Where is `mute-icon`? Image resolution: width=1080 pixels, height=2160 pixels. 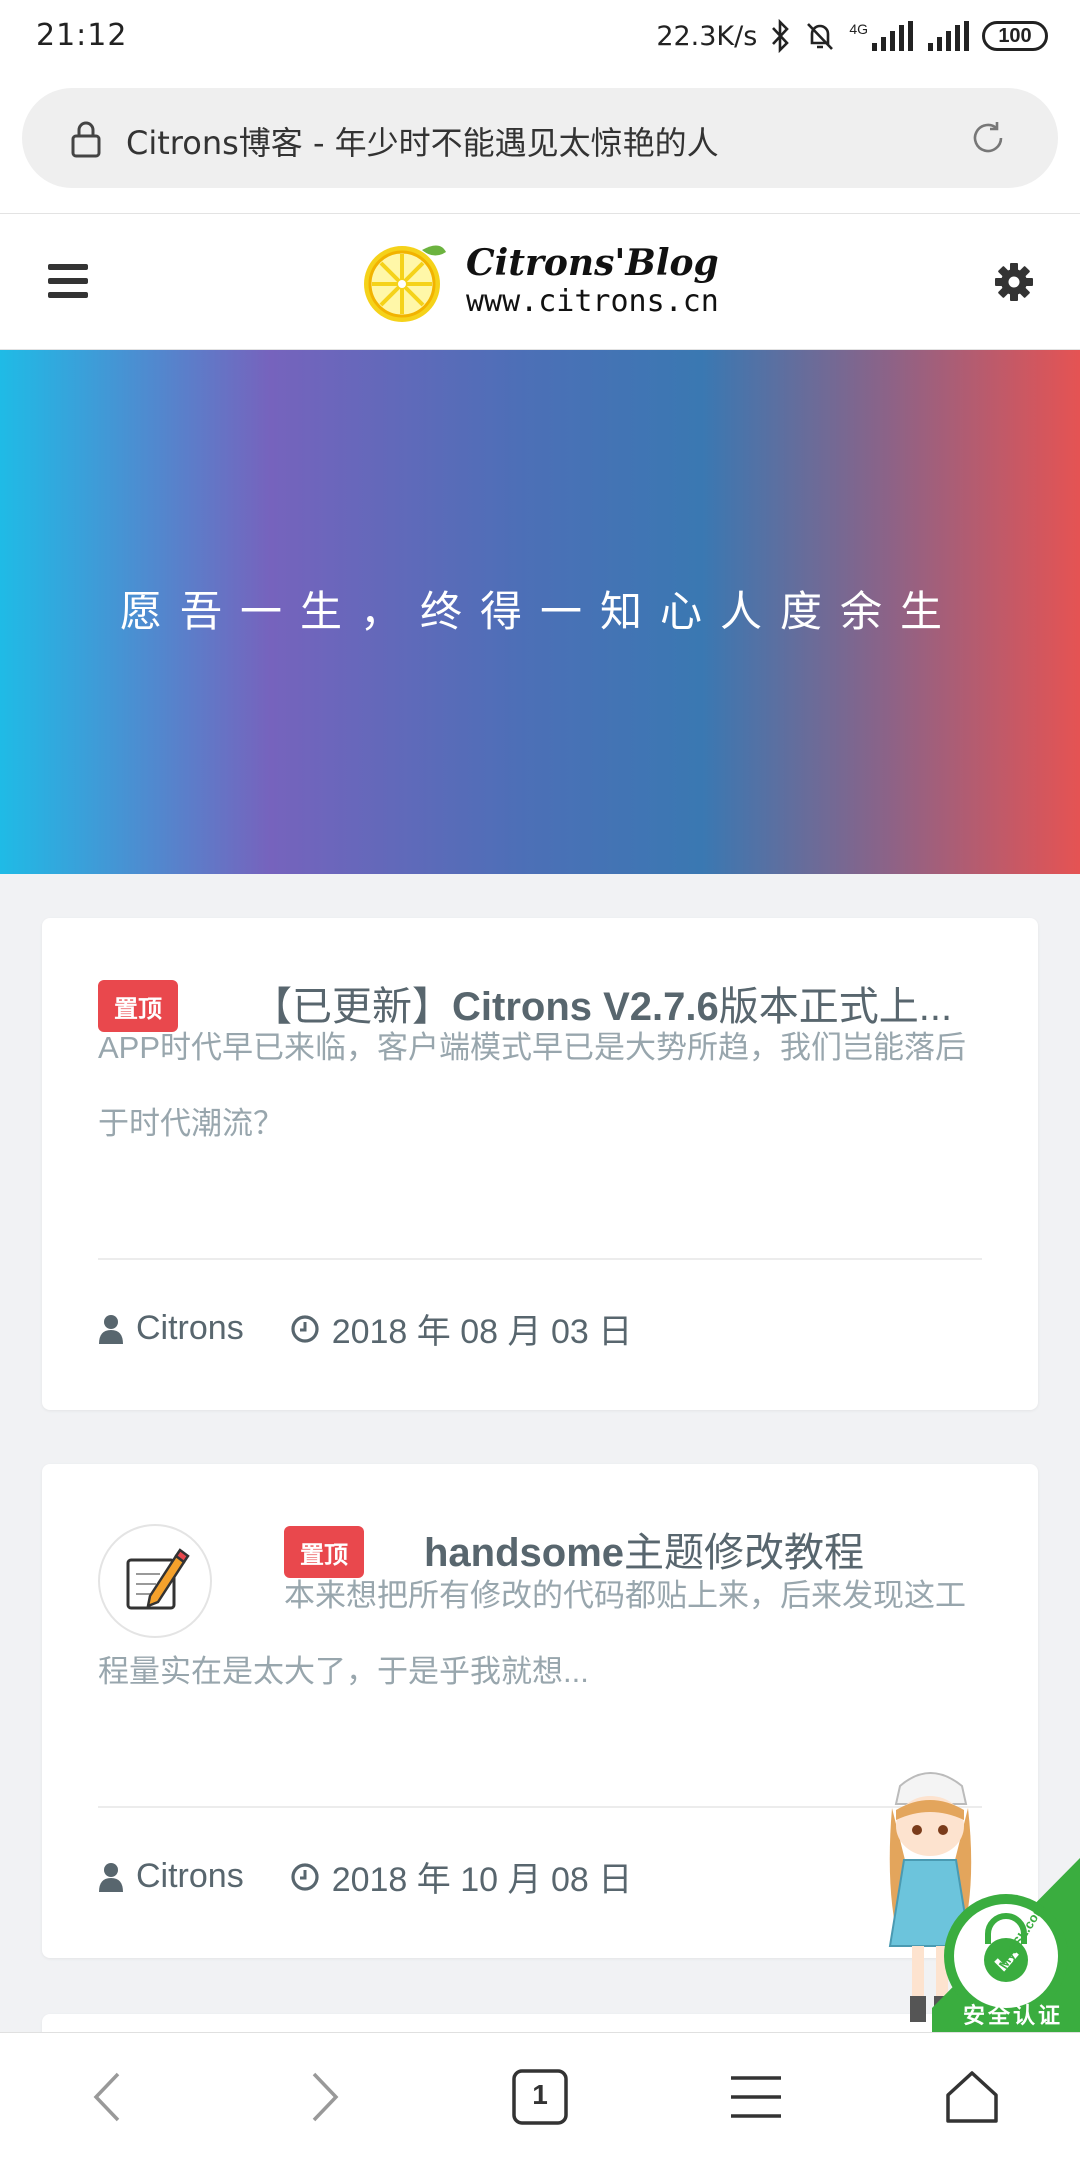
mute-icon is located at coordinates (820, 36).